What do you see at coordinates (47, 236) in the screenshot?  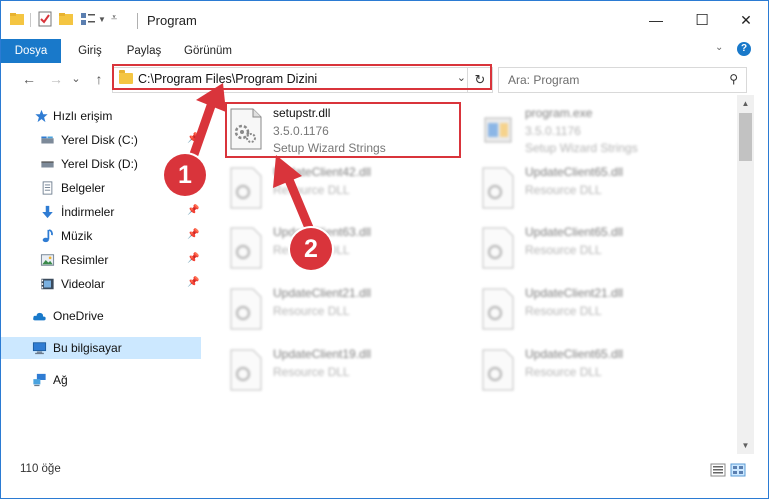 I see `music-icon` at bounding box center [47, 236].